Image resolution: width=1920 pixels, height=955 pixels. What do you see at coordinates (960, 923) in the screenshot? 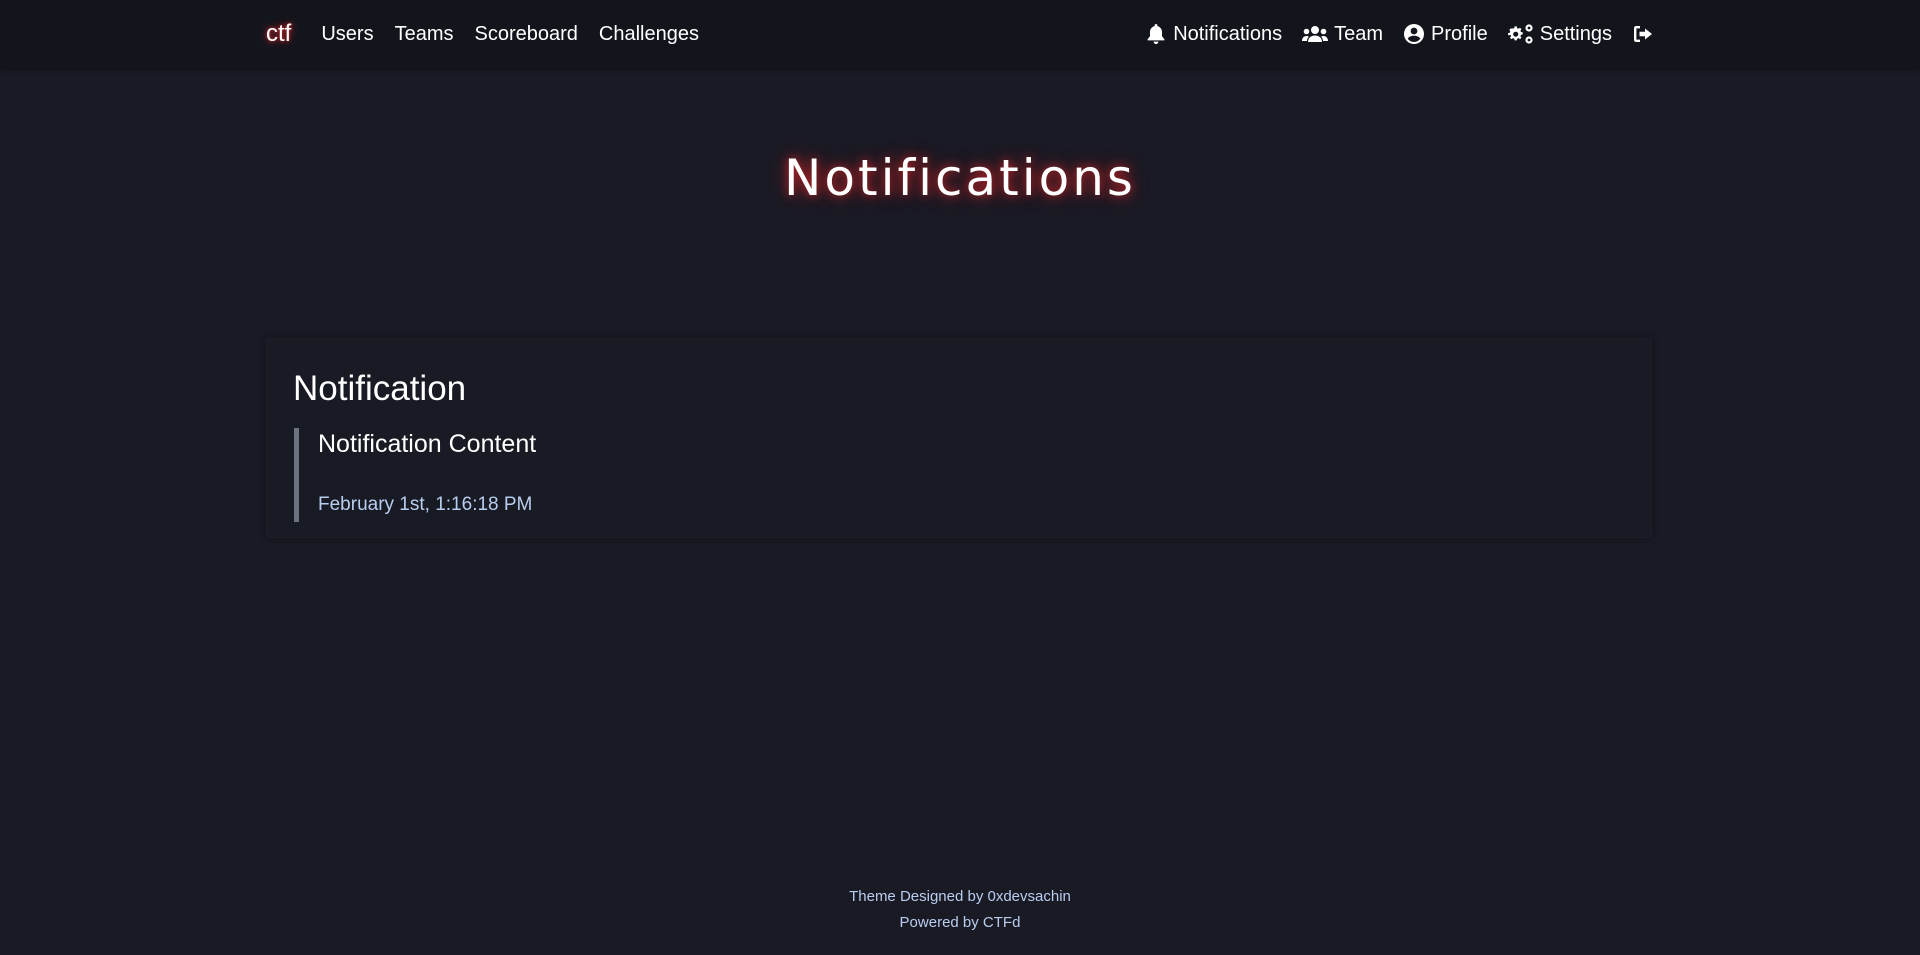
I see `powered-by-link: Powered by CTFd` at bounding box center [960, 923].